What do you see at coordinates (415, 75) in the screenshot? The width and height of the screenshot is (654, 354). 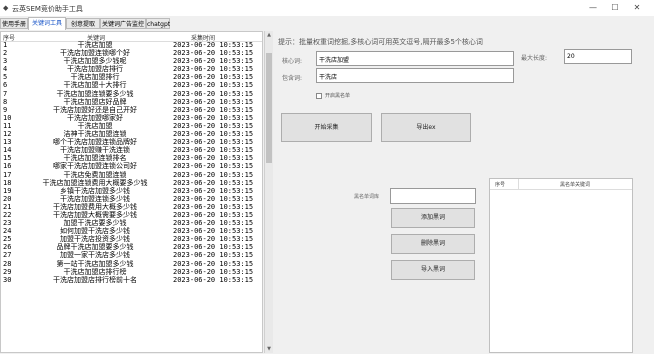 I see `include-word-input: 干洗店` at bounding box center [415, 75].